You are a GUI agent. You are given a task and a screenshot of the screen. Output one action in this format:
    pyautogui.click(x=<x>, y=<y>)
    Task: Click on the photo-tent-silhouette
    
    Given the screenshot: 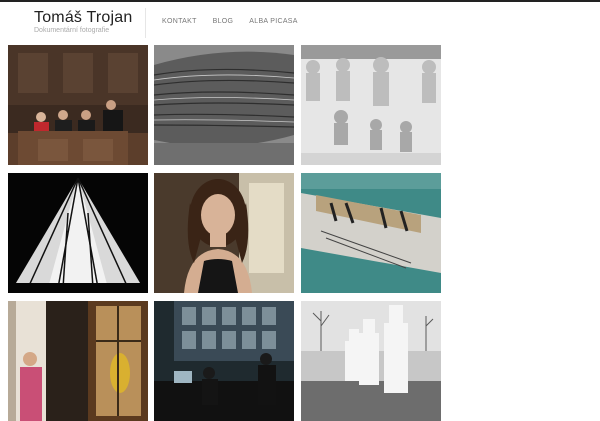 What is the action you would take?
    pyautogui.click(x=78, y=233)
    